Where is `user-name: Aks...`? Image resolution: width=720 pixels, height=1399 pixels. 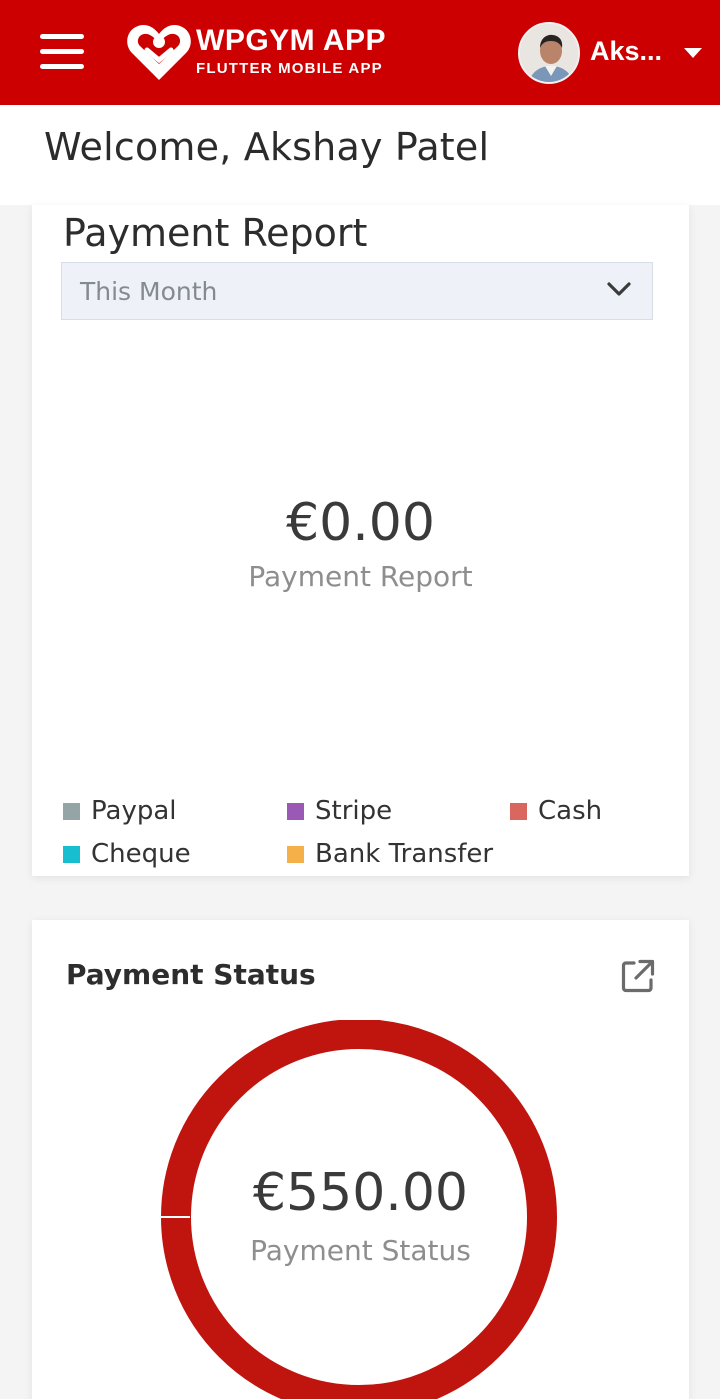
user-name: Aks... is located at coordinates (626, 51).